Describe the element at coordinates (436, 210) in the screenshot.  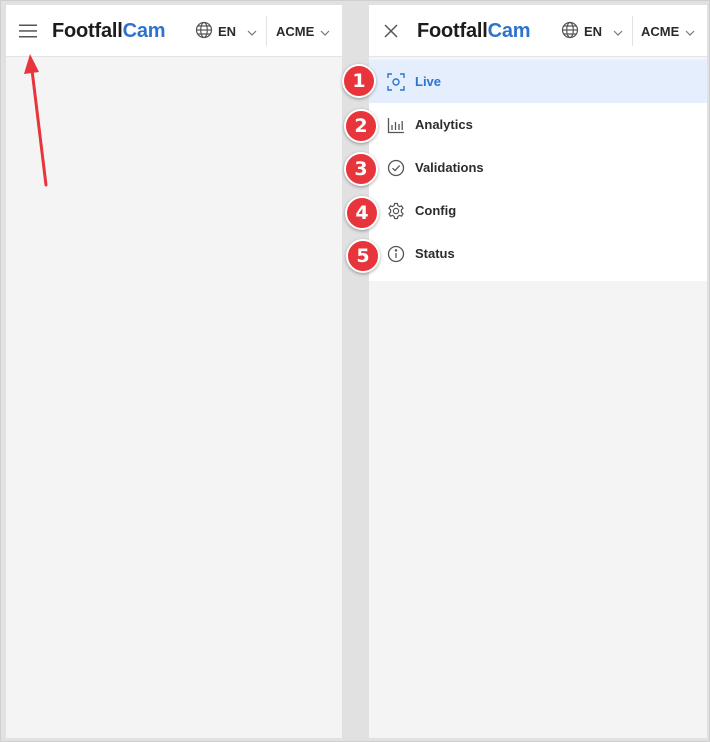
I see `menu-item-label: Config` at that location.